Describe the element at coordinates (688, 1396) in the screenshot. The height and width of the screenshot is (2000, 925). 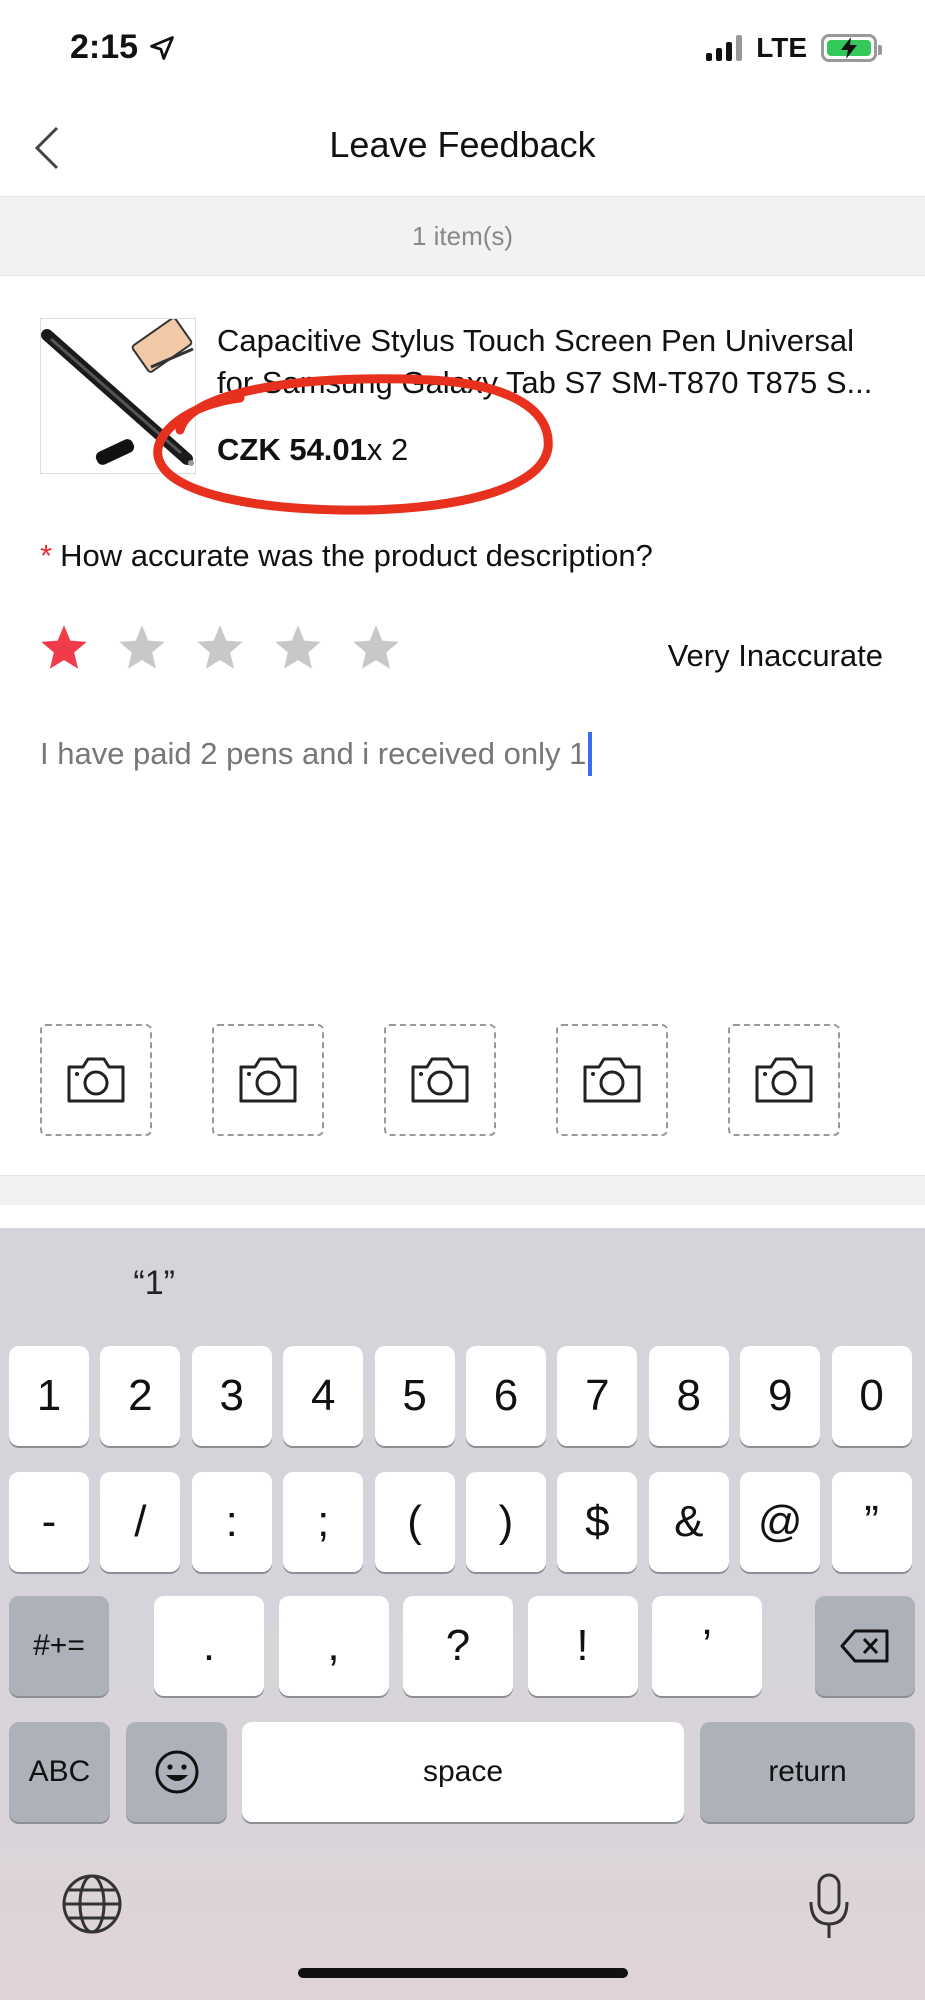
I see `key-8: 8` at that location.